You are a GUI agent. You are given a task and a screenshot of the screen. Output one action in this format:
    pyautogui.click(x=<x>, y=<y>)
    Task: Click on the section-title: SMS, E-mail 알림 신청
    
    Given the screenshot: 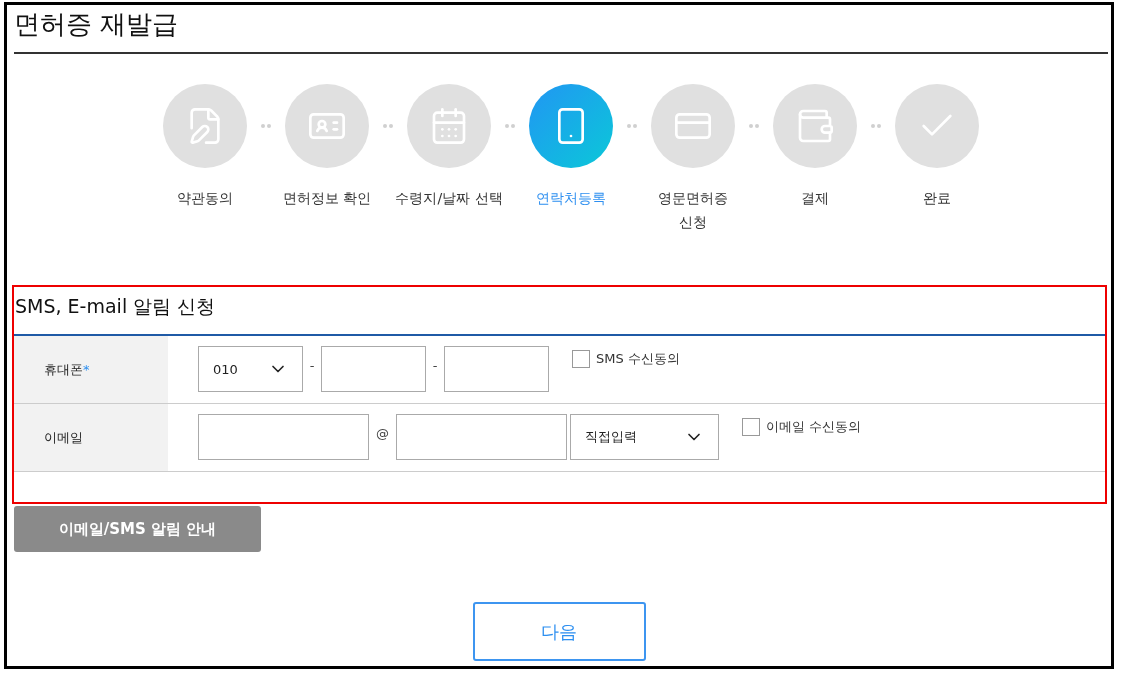 What is the action you would take?
    pyautogui.click(x=115, y=306)
    